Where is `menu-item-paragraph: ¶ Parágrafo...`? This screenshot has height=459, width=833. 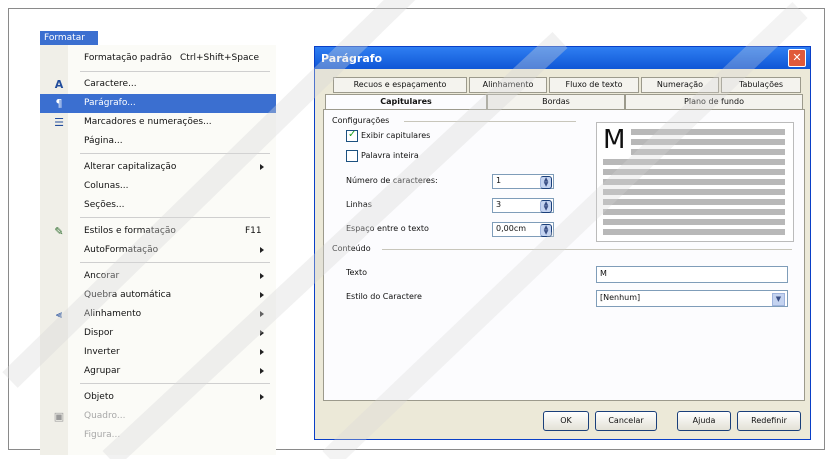
menu-item-paragraph: ¶ Parágrafo... is located at coordinates (158, 103).